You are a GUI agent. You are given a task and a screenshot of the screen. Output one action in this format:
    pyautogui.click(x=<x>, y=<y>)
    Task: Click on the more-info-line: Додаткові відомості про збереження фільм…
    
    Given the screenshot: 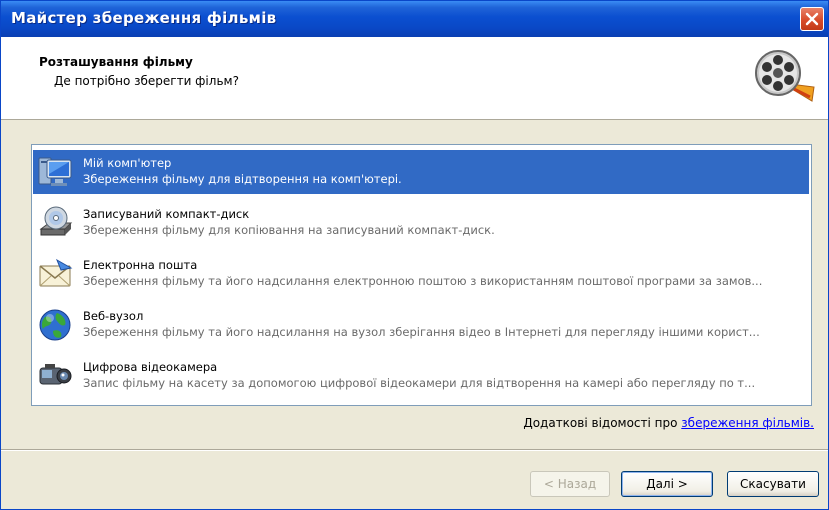 What is the action you would take?
    pyautogui.click(x=668, y=423)
    